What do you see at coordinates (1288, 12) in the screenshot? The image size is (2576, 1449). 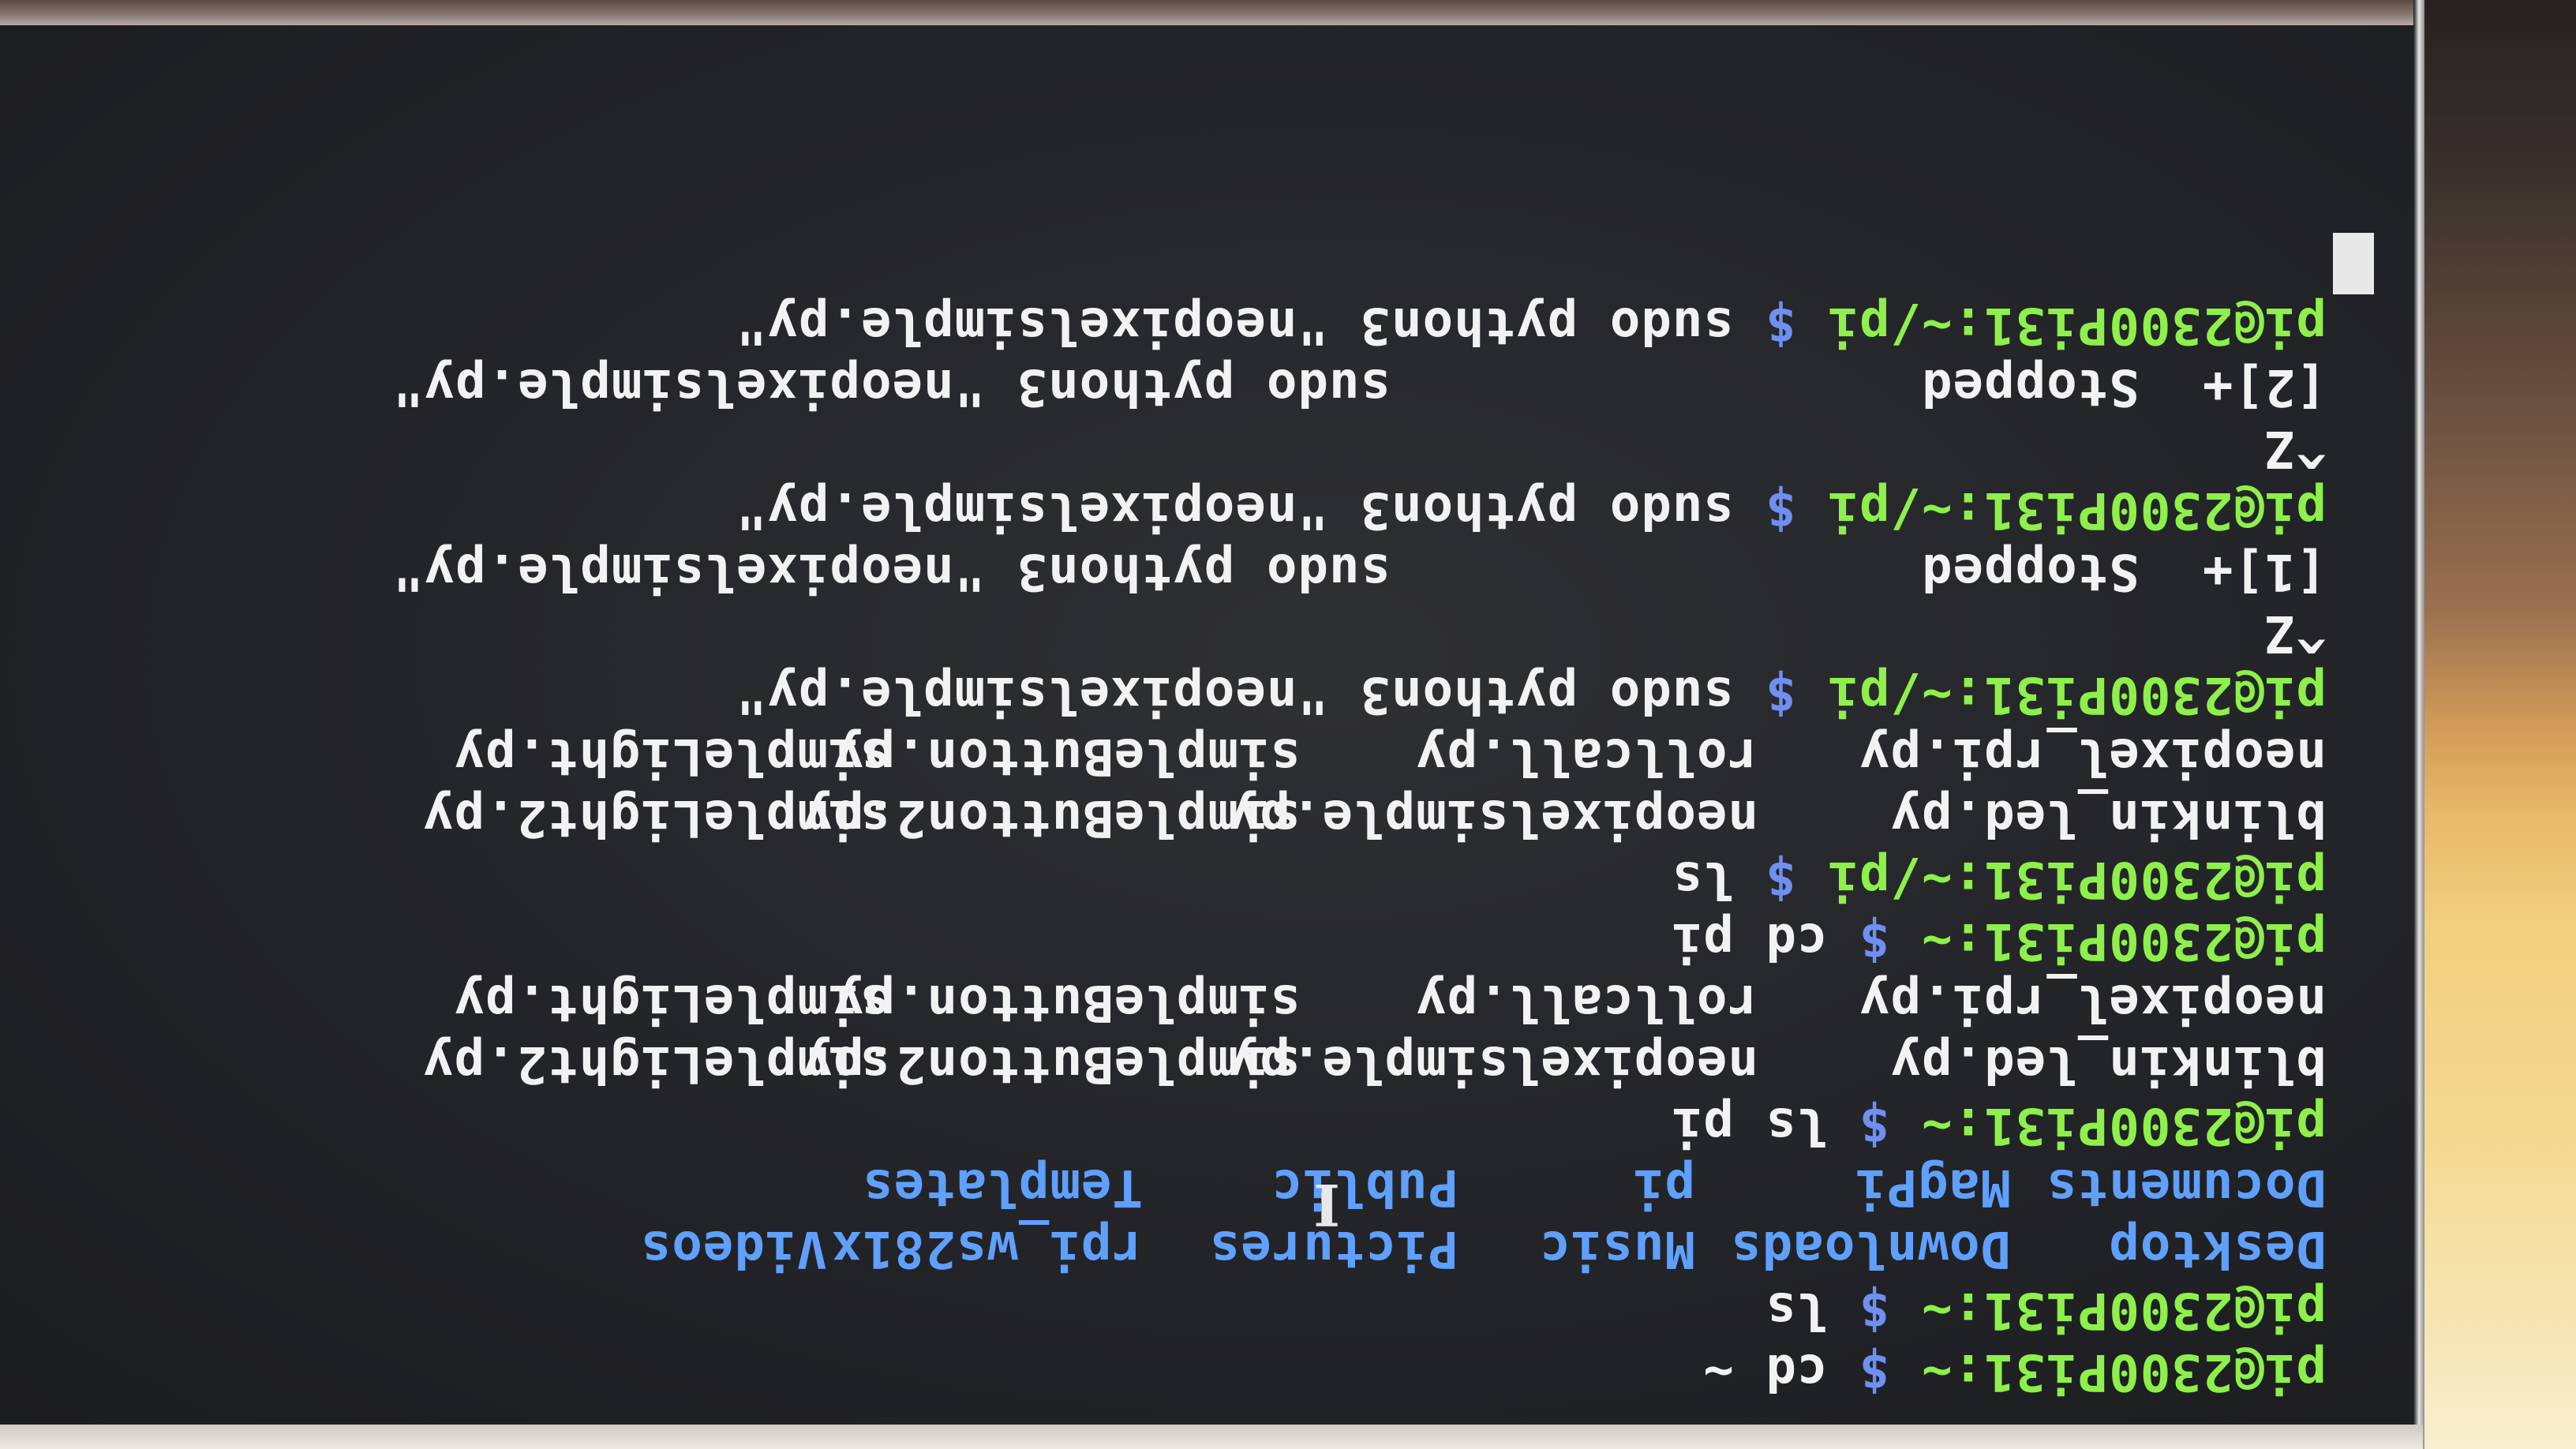 I see `monitor-top-bezel` at bounding box center [1288, 12].